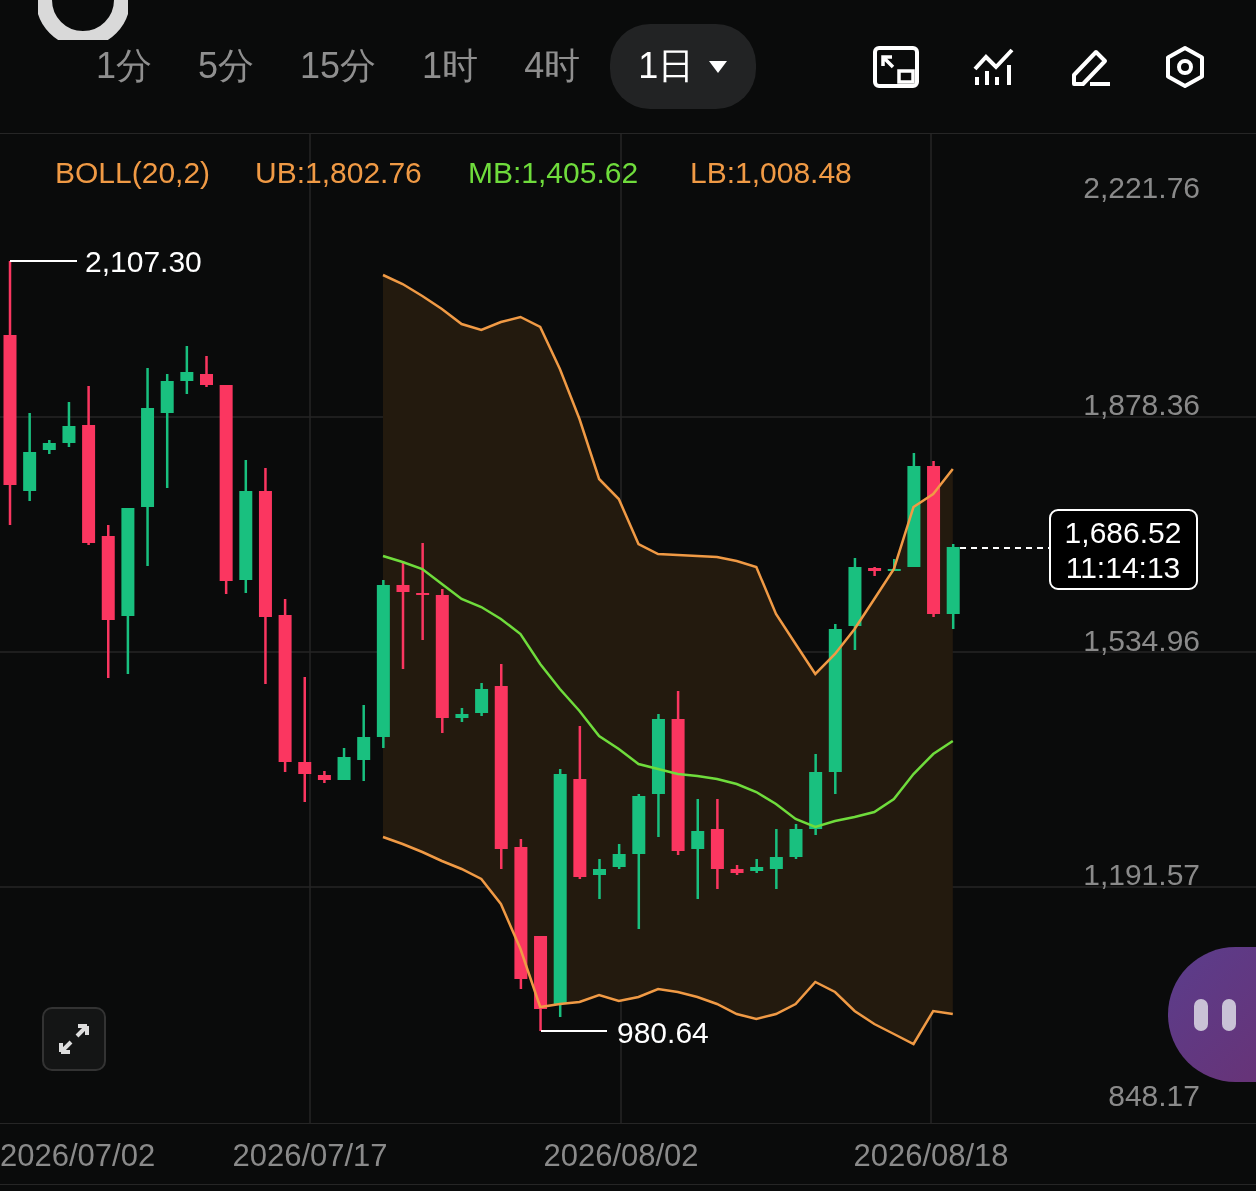 Image resolution: width=1256 pixels, height=1191 pixels. I want to click on expand-button, so click(74, 1039).